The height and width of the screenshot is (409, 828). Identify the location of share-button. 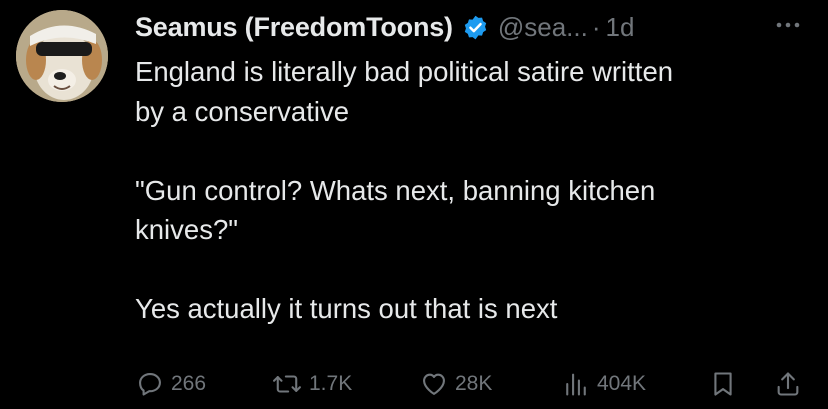
(788, 384).